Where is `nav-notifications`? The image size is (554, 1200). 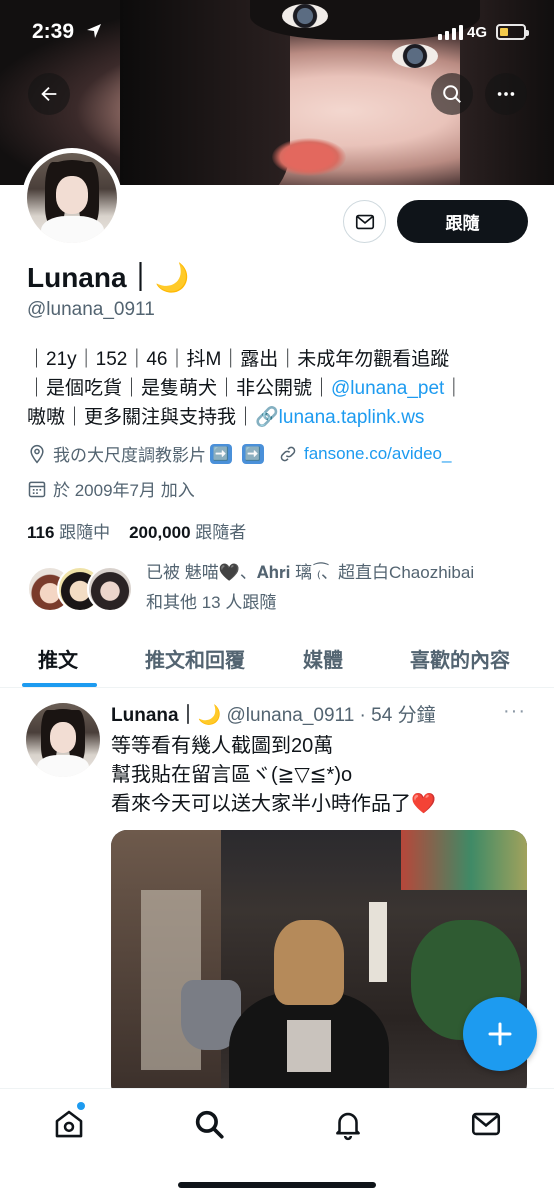 nav-notifications is located at coordinates (348, 1124).